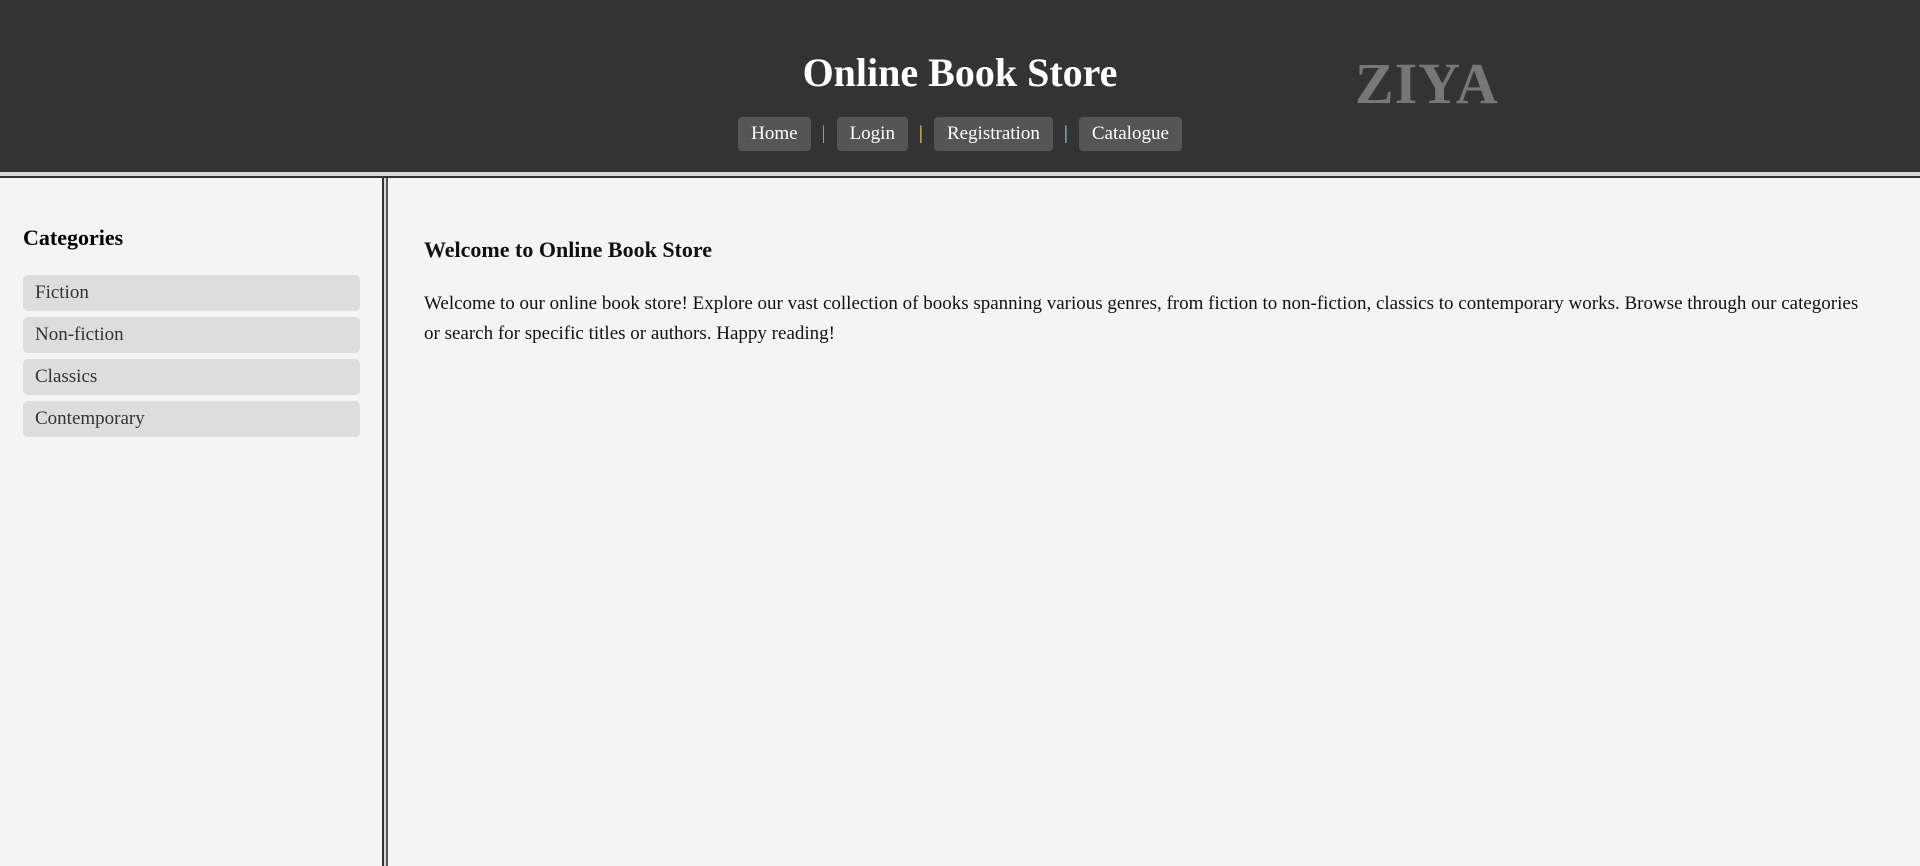  Describe the element at coordinates (872, 134) in the screenshot. I see `nav-login-link: Login` at that location.